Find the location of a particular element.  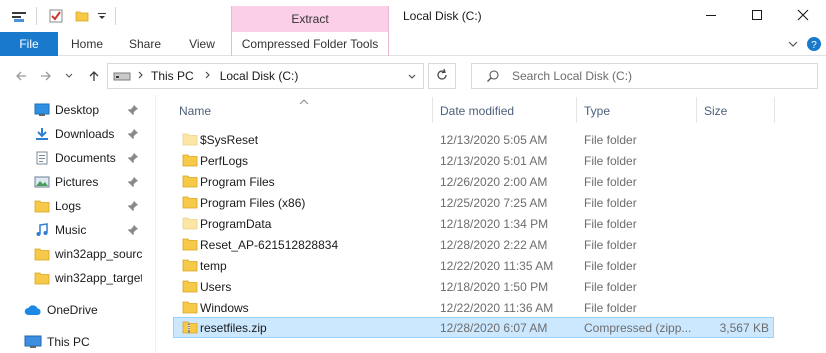

help-icon: ? is located at coordinates (814, 44).